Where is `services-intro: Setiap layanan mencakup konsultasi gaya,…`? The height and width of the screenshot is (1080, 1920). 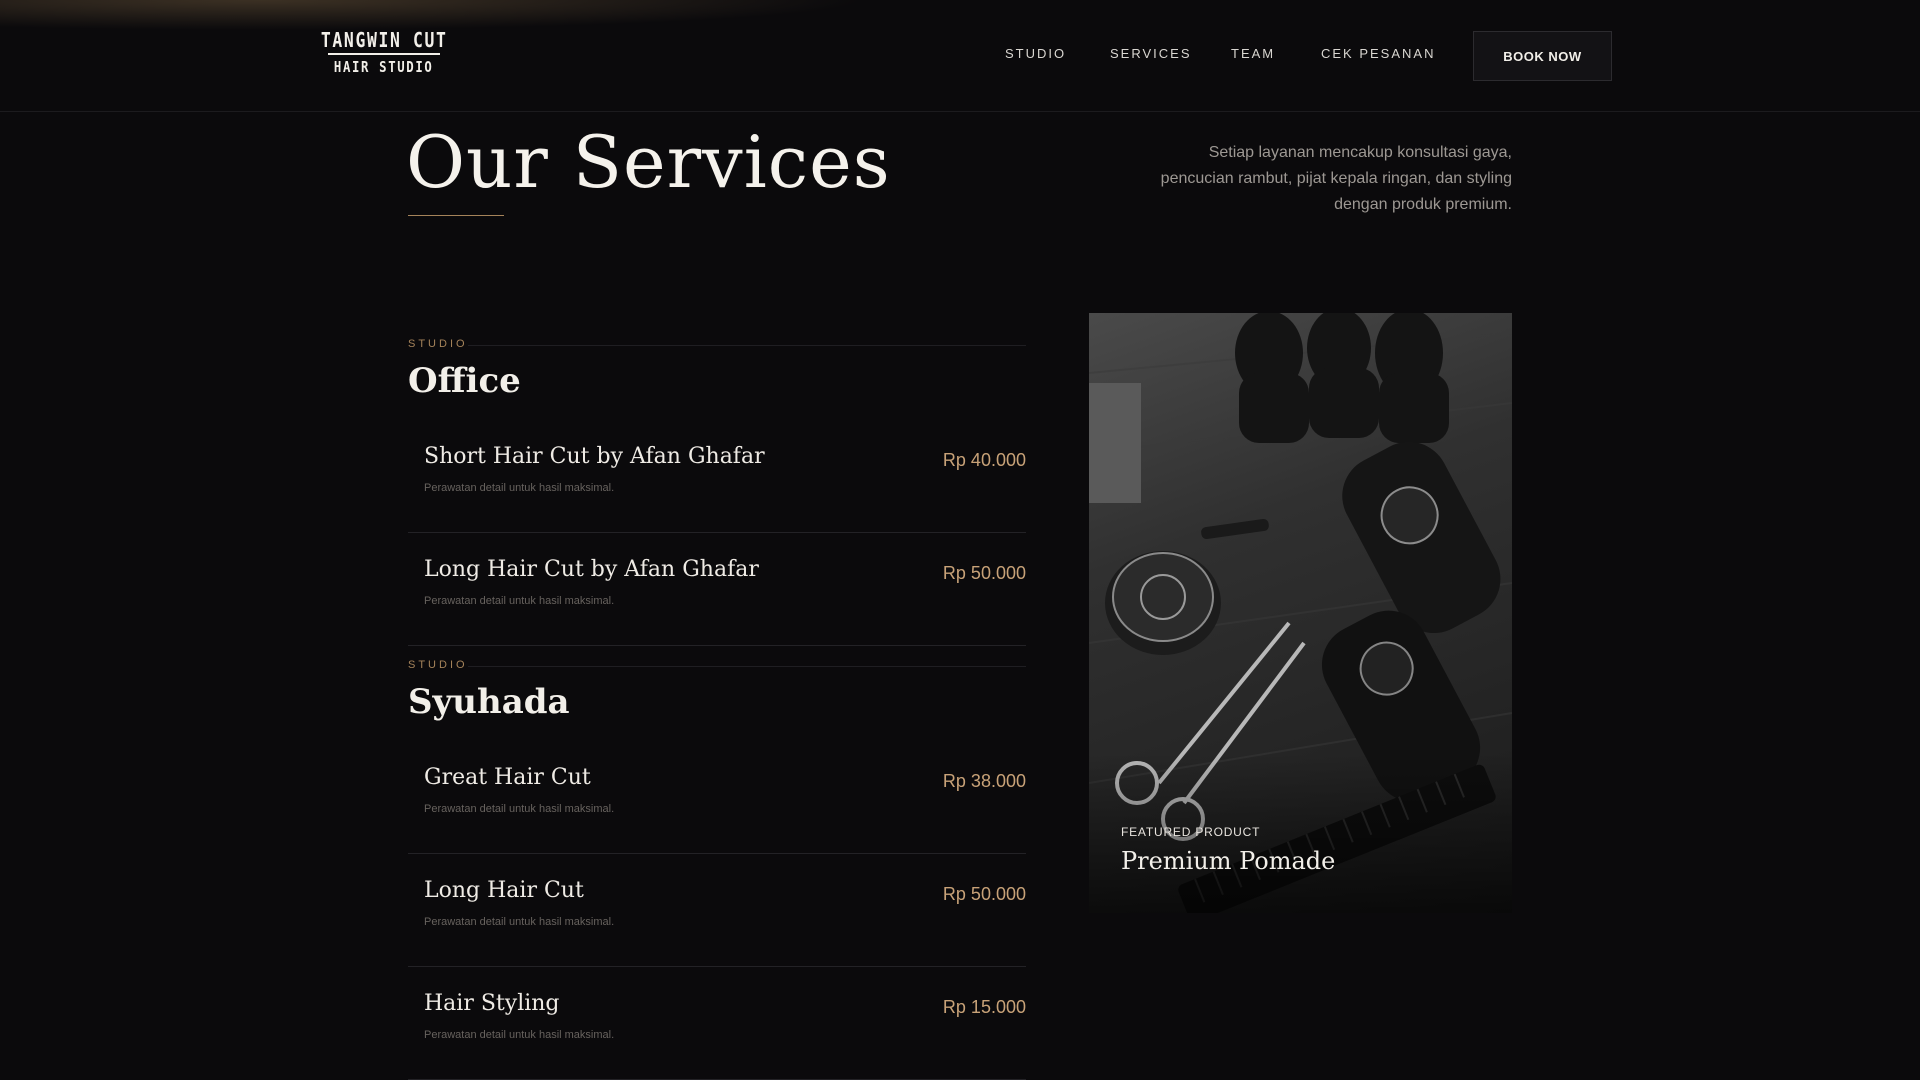
services-intro: Setiap layanan mencakup konsultasi gaya,… is located at coordinates (1306, 179).